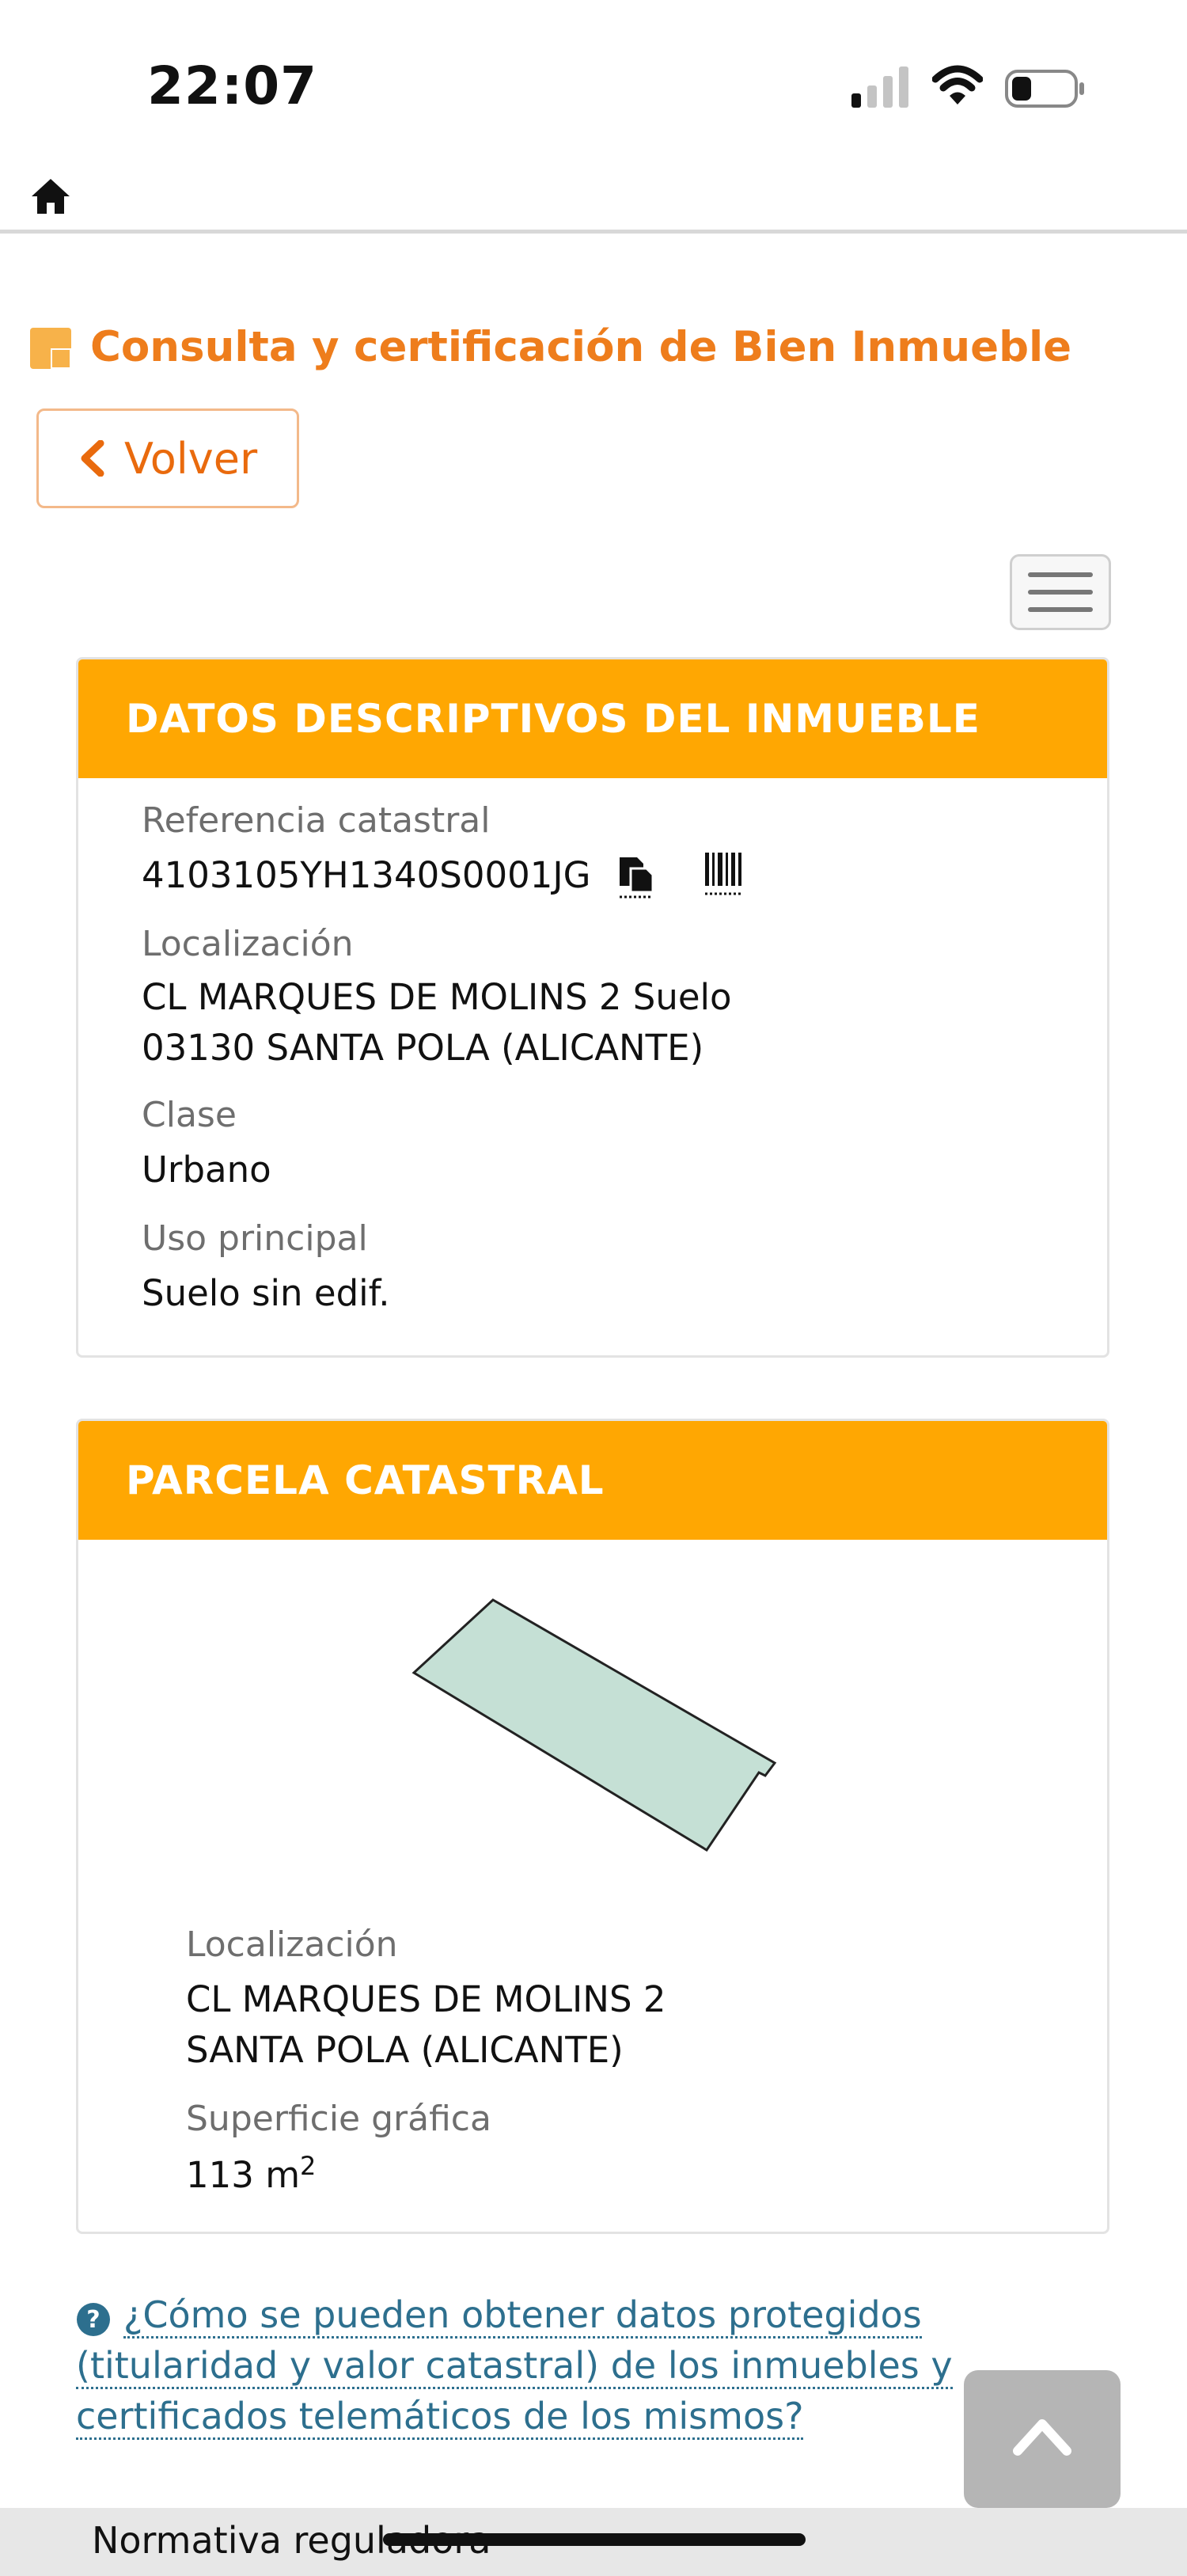 The width and height of the screenshot is (1187, 2576). I want to click on surface-value: 113 m2, so click(251, 2173).